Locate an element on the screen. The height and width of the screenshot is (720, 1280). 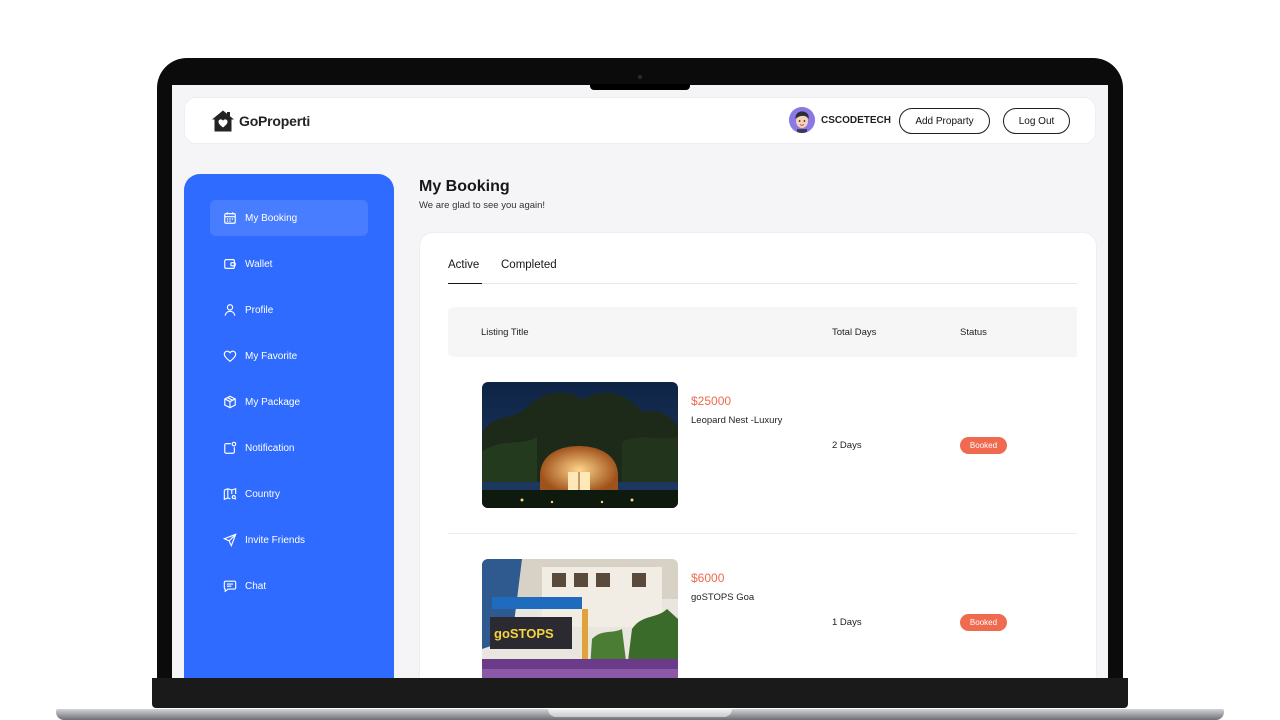
svg-text: goSTOPS is located at coordinates (524, 633).